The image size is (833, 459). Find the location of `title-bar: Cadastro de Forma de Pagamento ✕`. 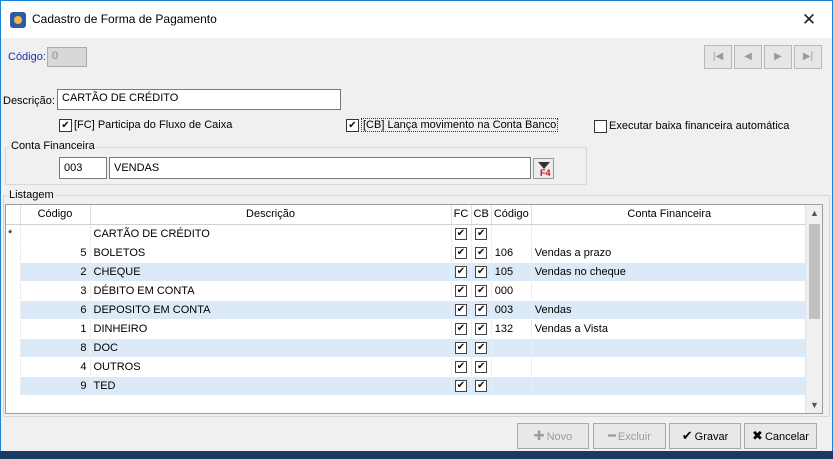

title-bar: Cadastro de Forma de Pagamento ✕ is located at coordinates (416, 19).